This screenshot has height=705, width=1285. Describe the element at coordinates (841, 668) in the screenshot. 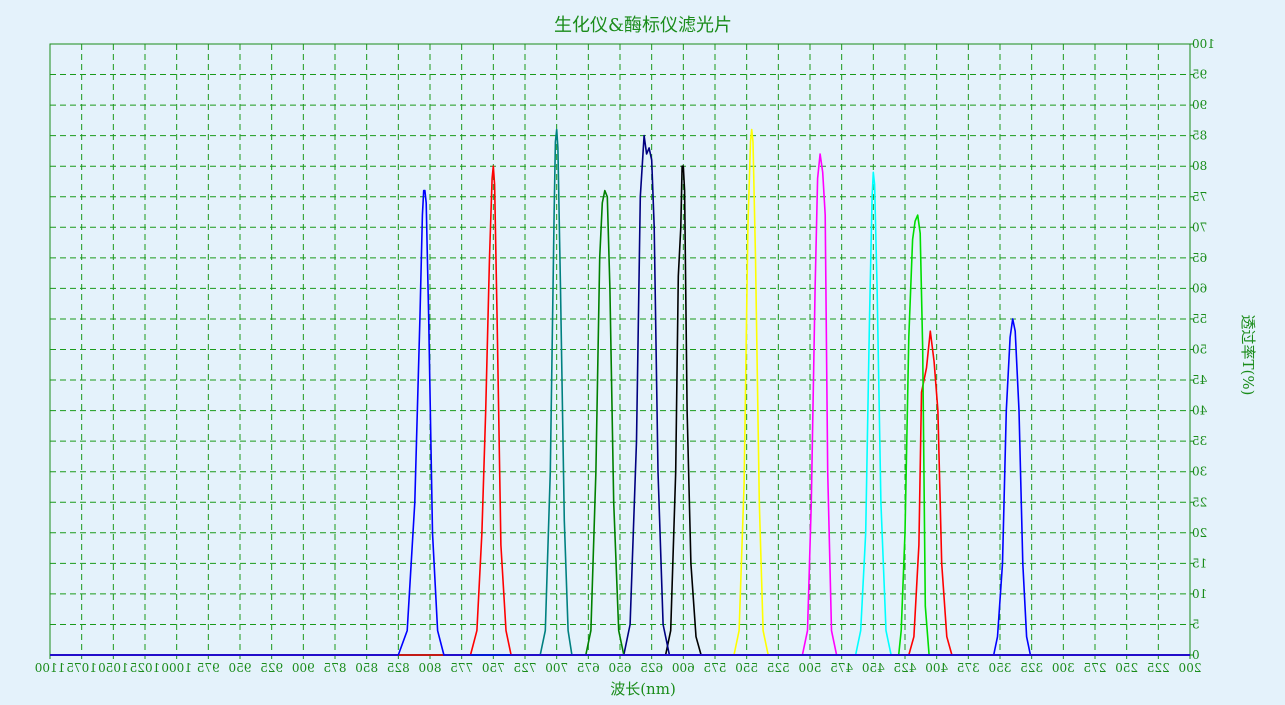

I see `x-tick-label: 475` at that location.